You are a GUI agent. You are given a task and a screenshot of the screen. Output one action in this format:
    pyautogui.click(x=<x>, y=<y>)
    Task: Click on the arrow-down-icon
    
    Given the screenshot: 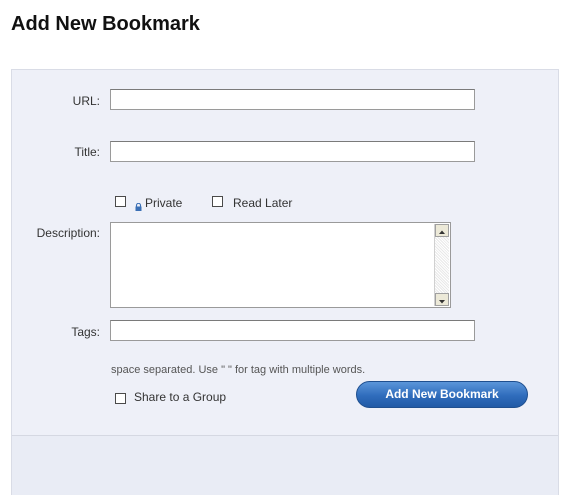 What is the action you would take?
    pyautogui.click(x=442, y=302)
    